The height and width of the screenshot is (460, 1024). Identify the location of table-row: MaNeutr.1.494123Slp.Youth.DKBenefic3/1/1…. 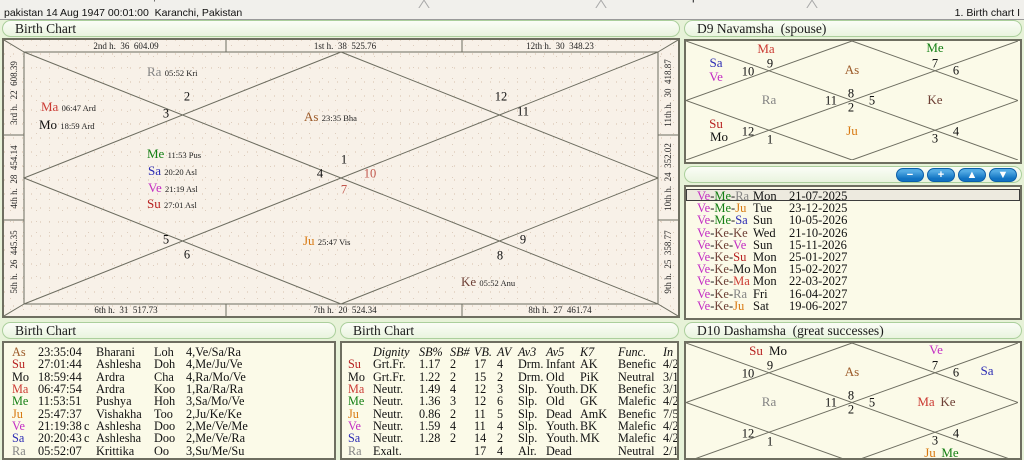
(513, 389).